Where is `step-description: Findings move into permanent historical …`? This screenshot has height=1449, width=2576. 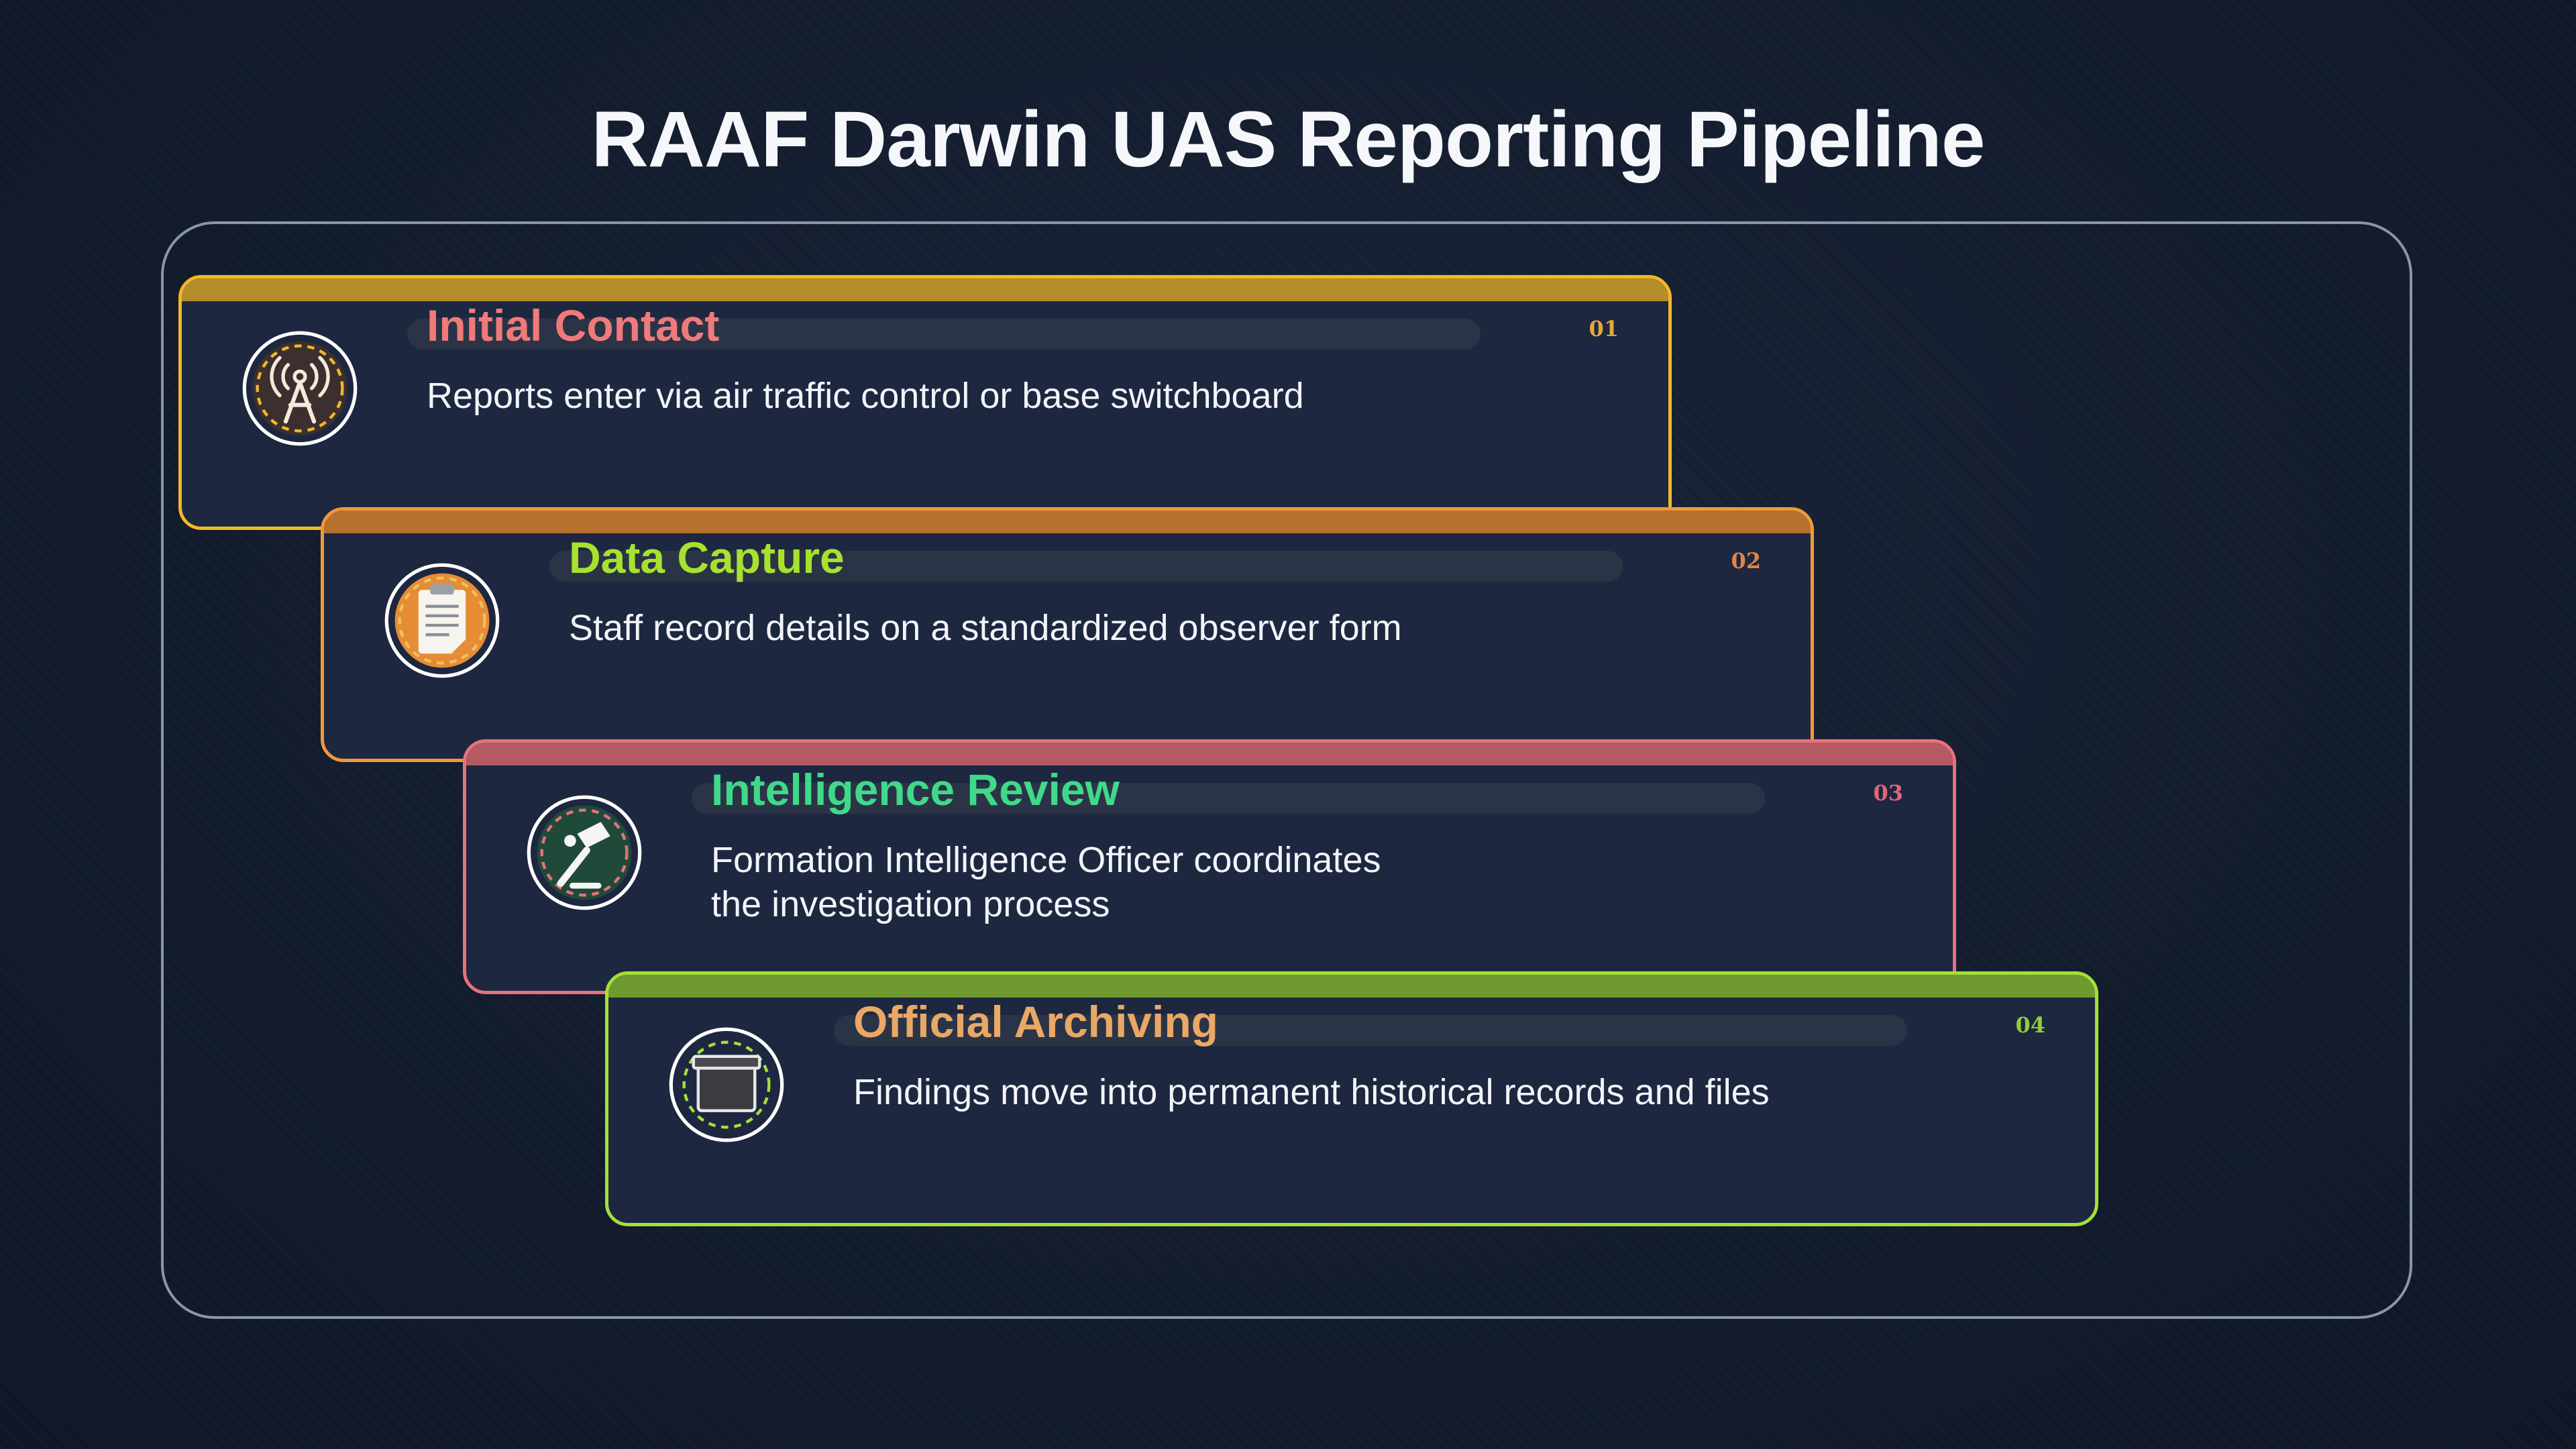
step-description: Findings move into permanent historical … is located at coordinates (1311, 1092).